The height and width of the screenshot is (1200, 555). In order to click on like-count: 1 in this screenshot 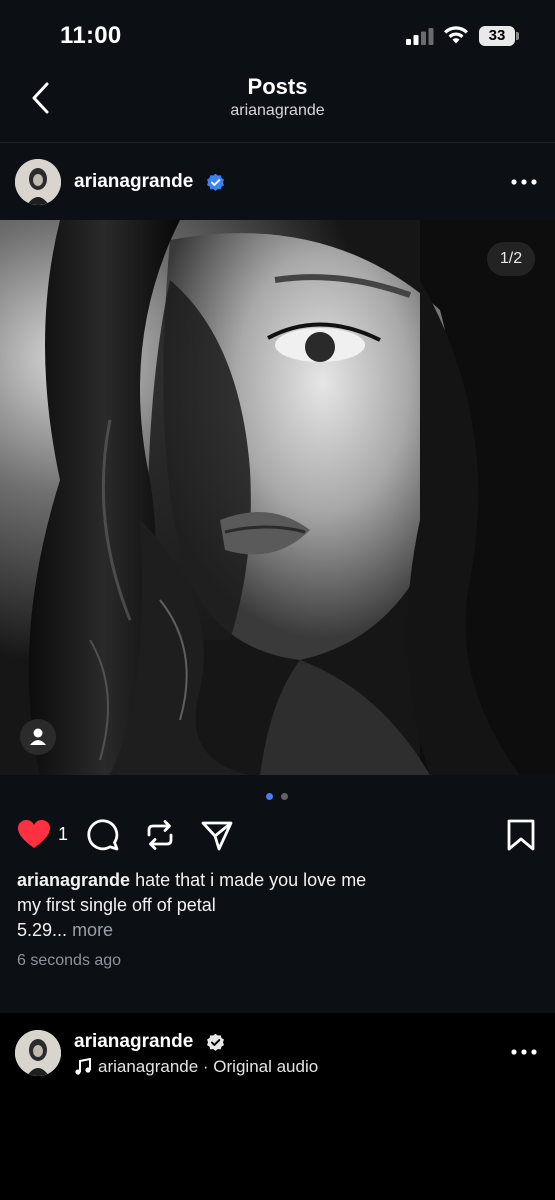, I will do `click(63, 834)`.